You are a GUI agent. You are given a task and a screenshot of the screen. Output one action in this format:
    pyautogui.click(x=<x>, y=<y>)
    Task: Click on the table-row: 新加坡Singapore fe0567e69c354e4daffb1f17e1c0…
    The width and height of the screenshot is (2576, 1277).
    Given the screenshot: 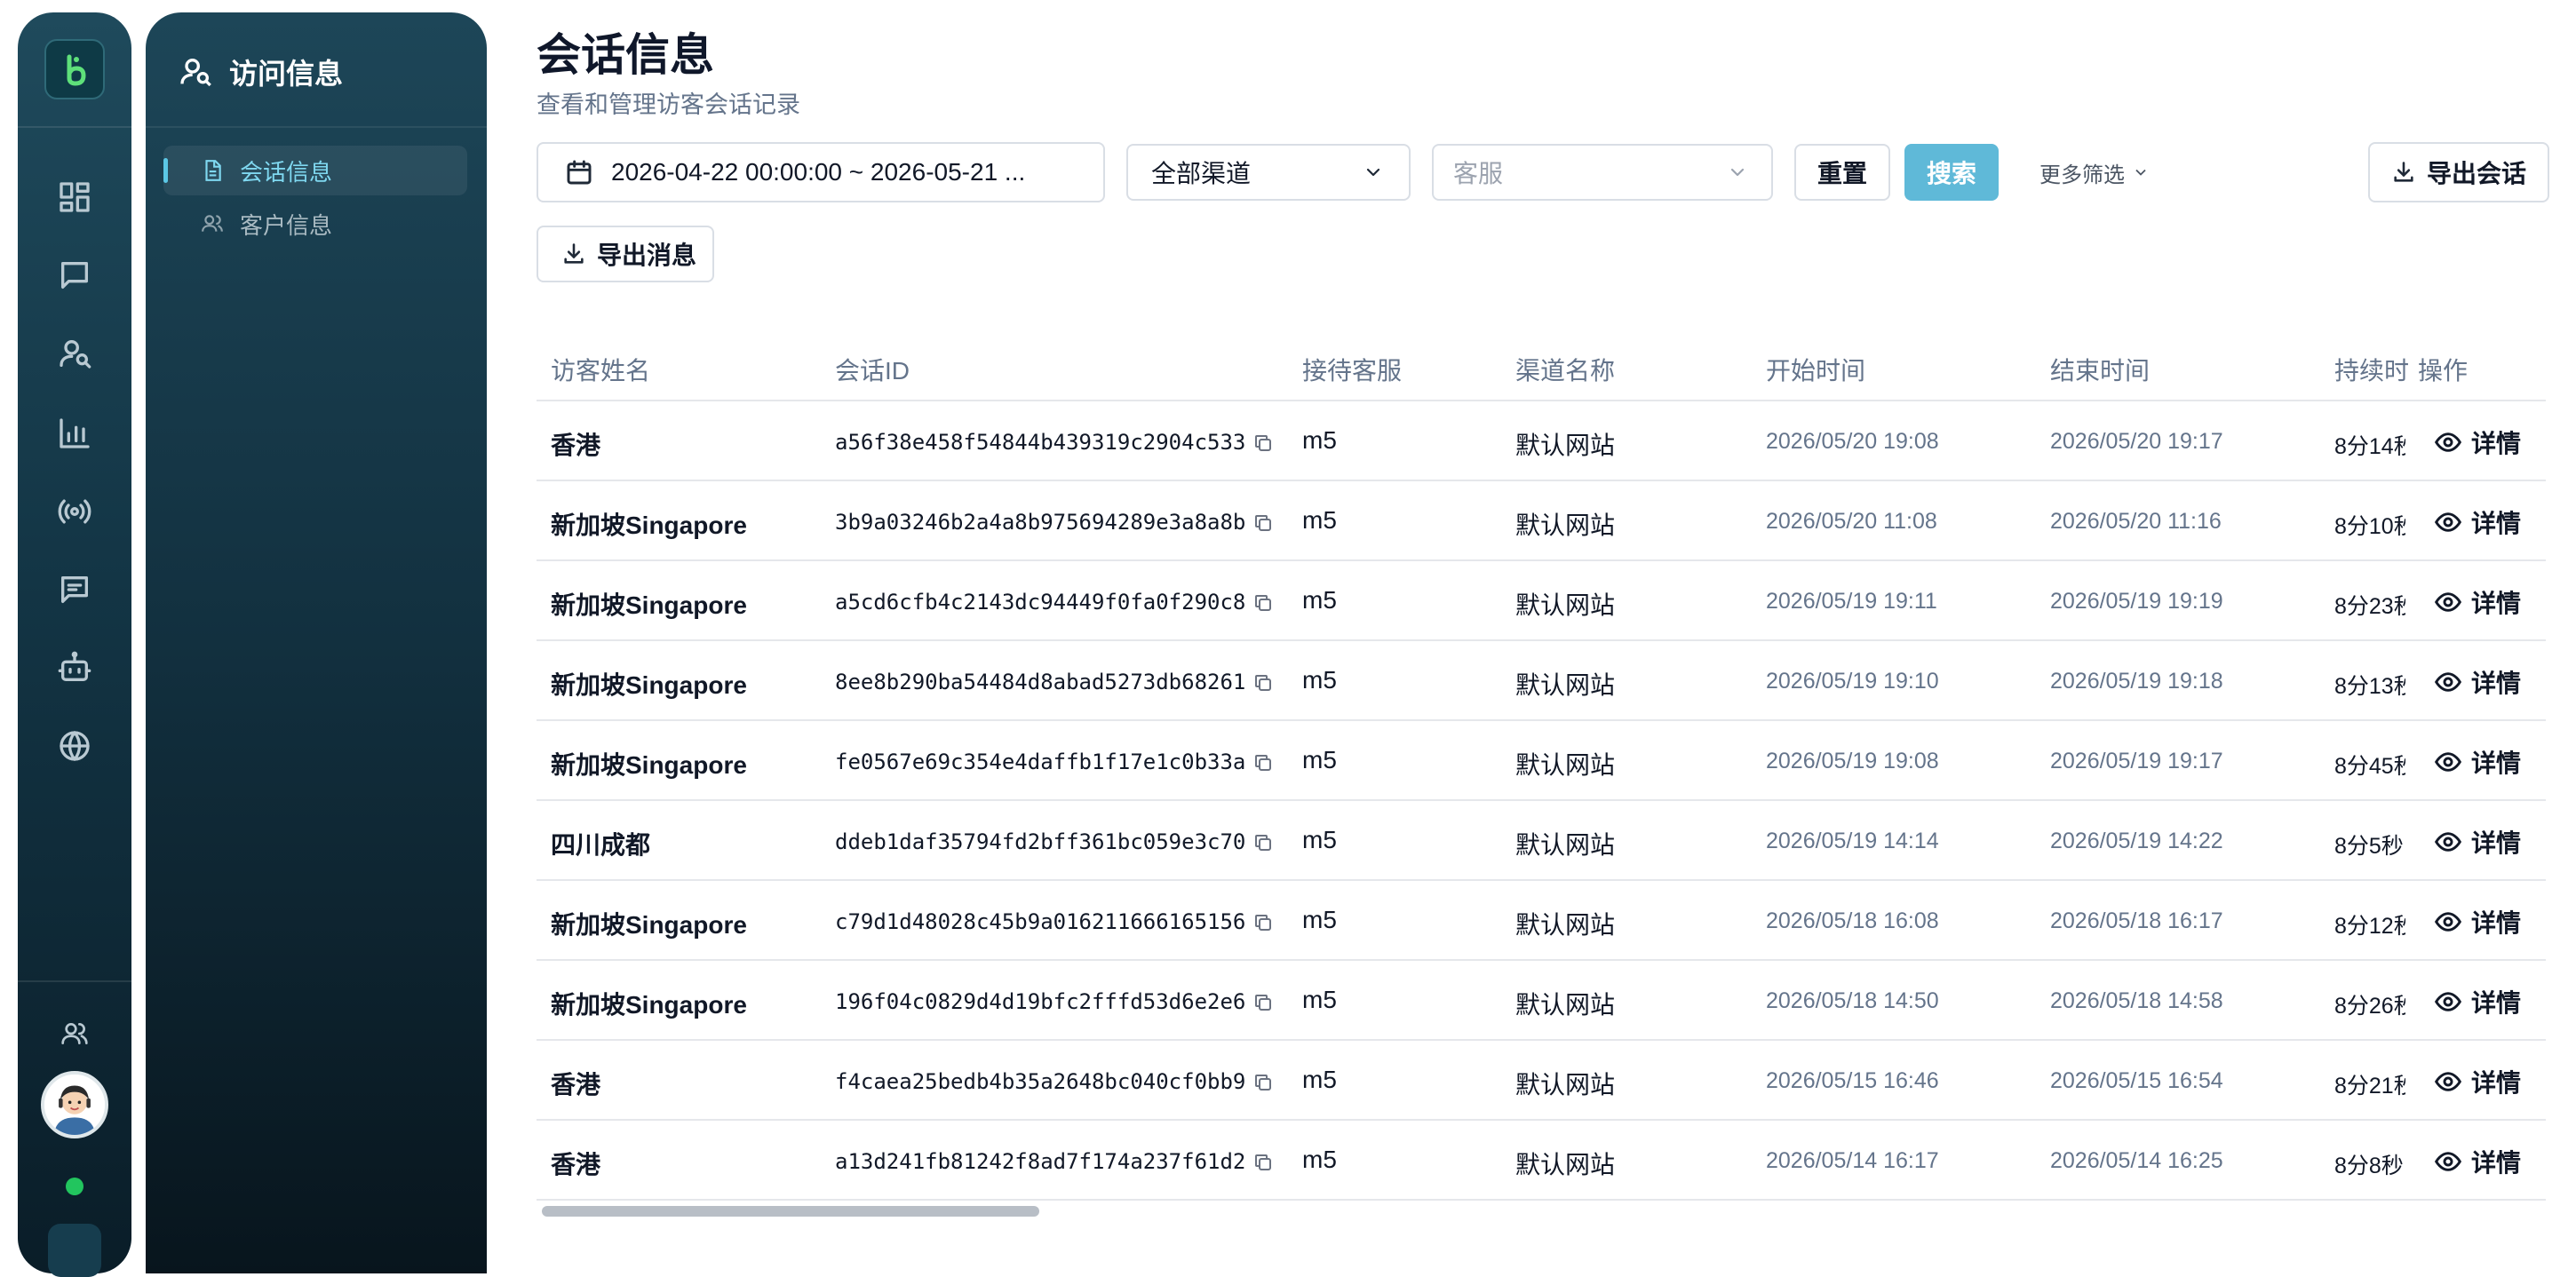 What is the action you would take?
    pyautogui.click(x=1541, y=761)
    